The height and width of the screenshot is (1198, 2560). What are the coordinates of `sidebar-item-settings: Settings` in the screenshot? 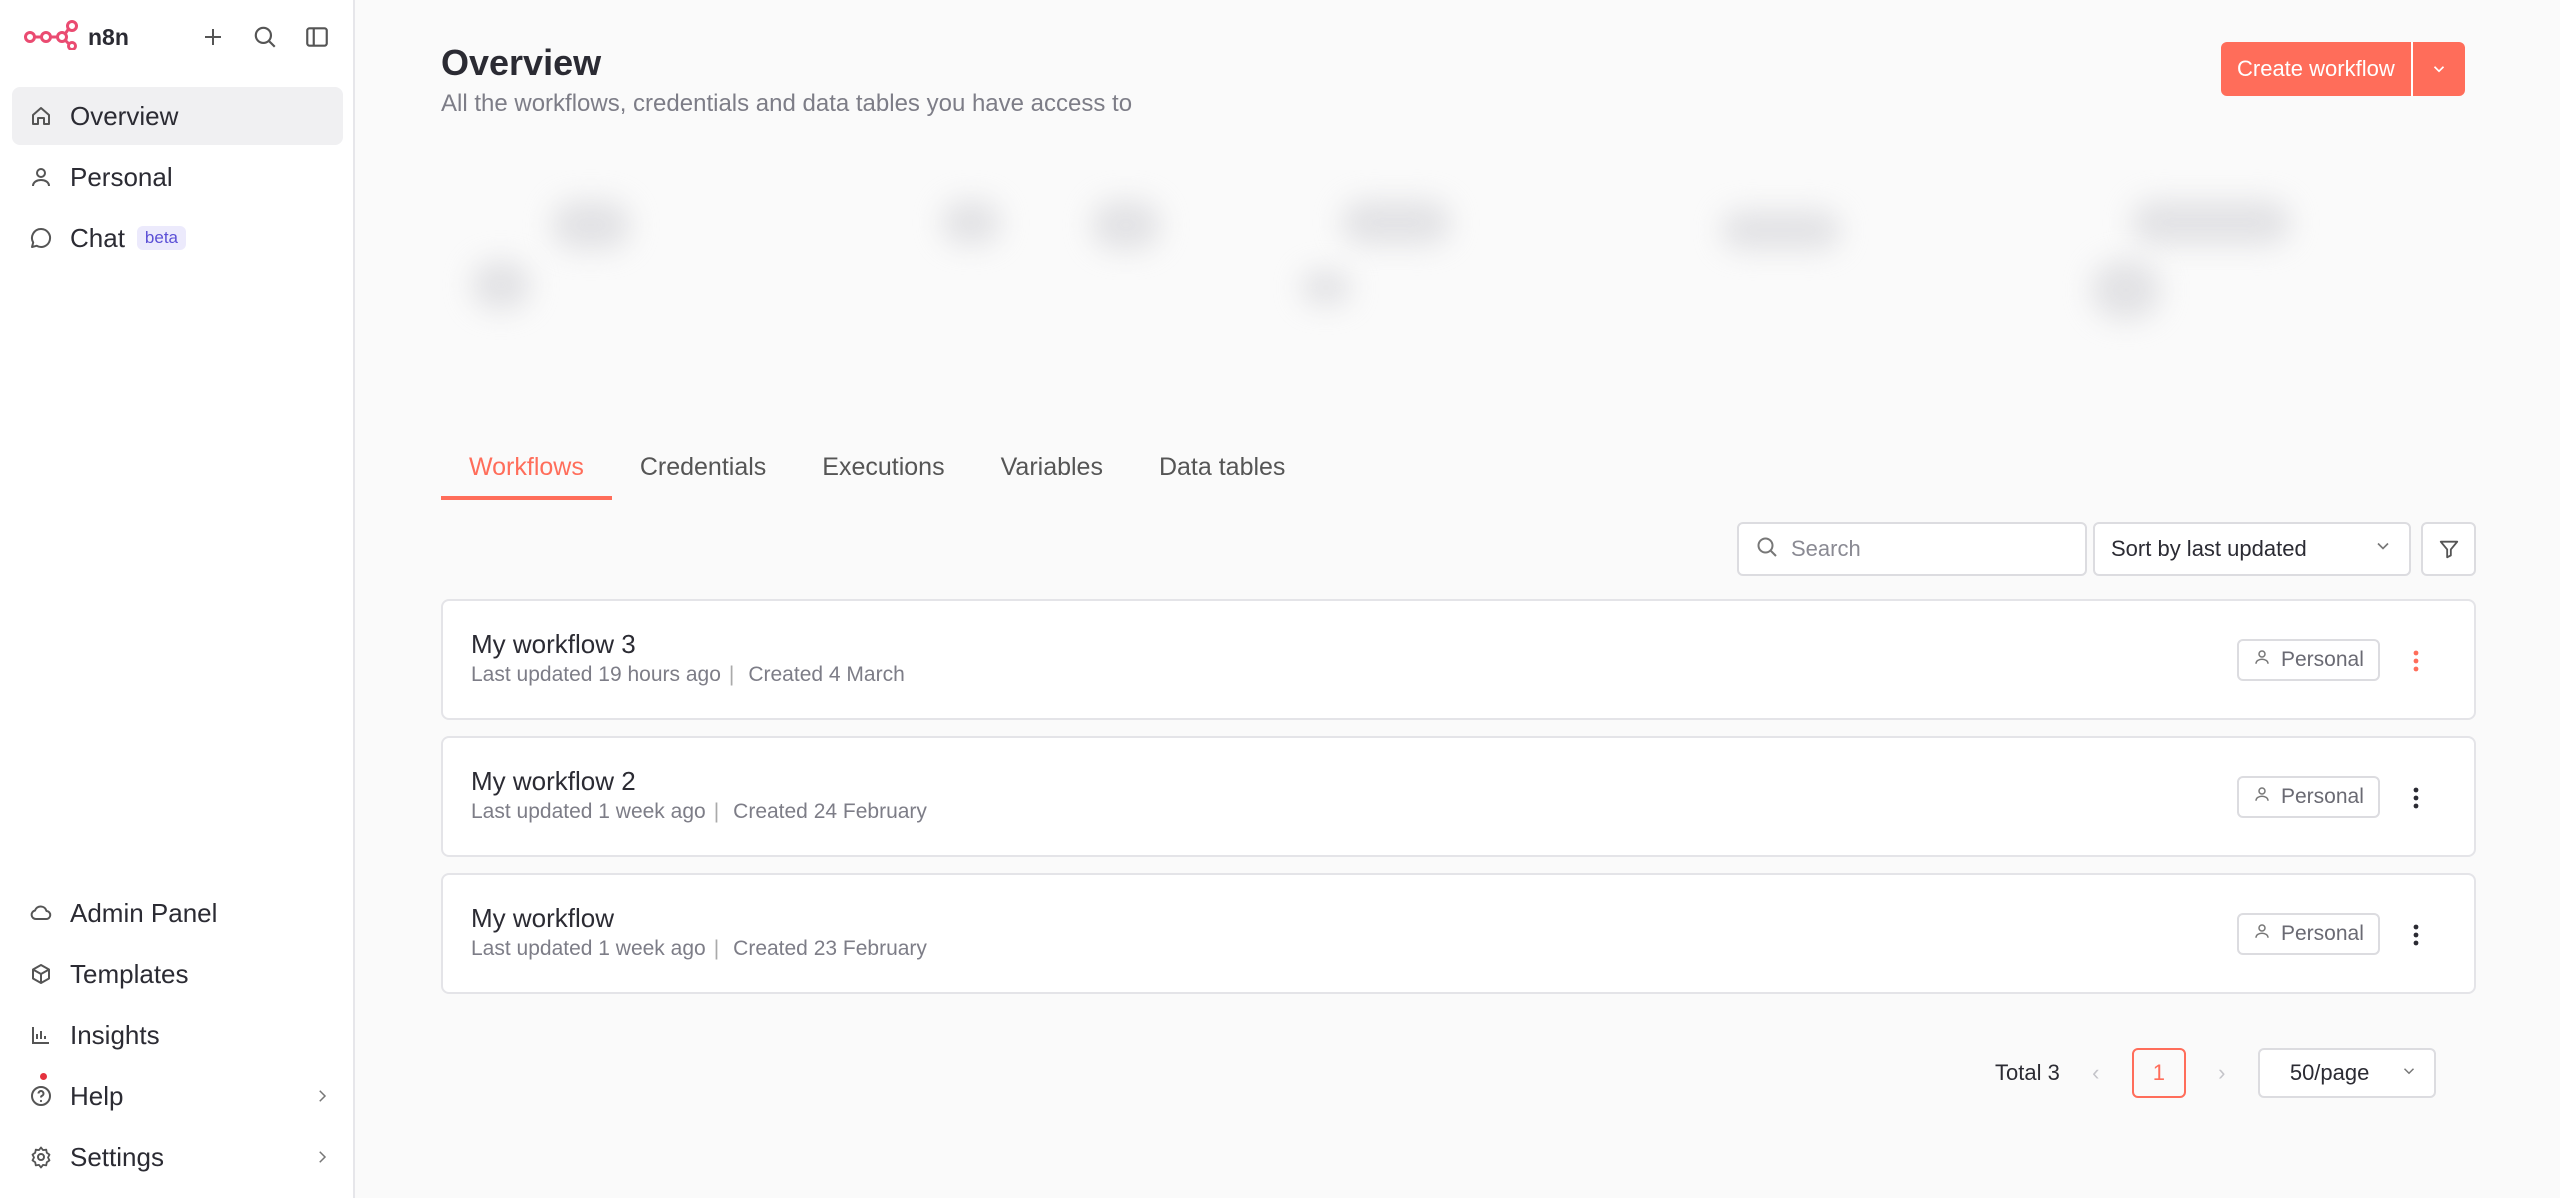 It's located at (177, 1157).